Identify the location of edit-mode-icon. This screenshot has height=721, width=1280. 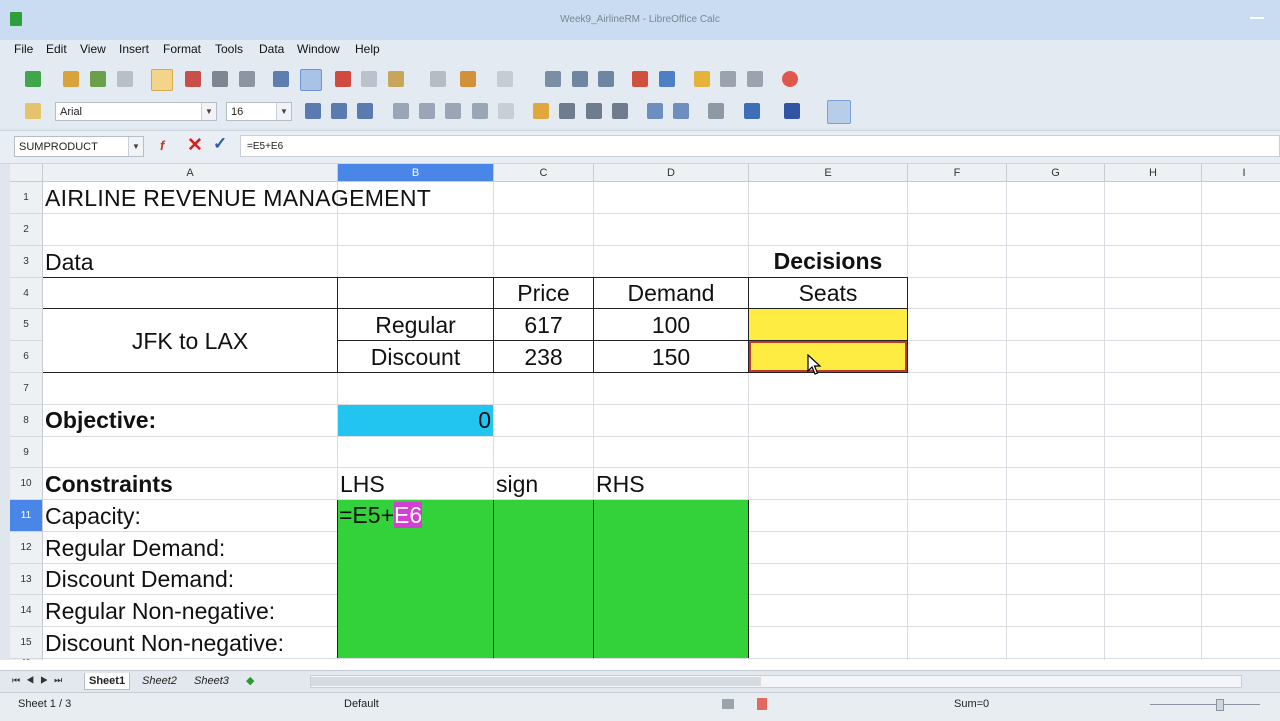
(162, 80).